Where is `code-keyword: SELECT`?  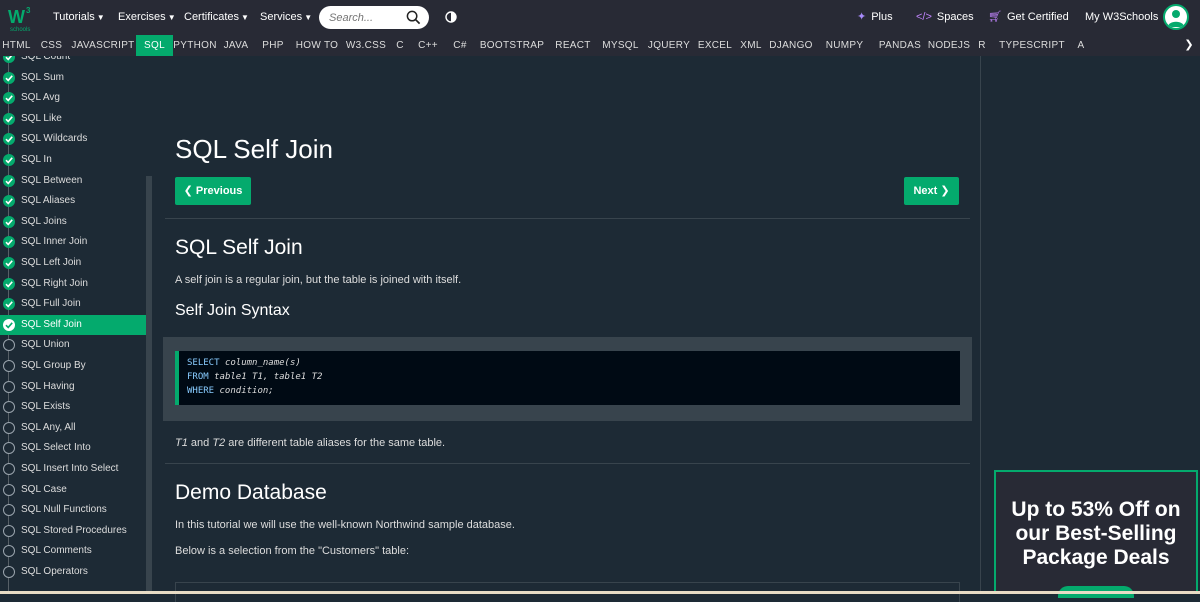 code-keyword: SELECT is located at coordinates (203, 363).